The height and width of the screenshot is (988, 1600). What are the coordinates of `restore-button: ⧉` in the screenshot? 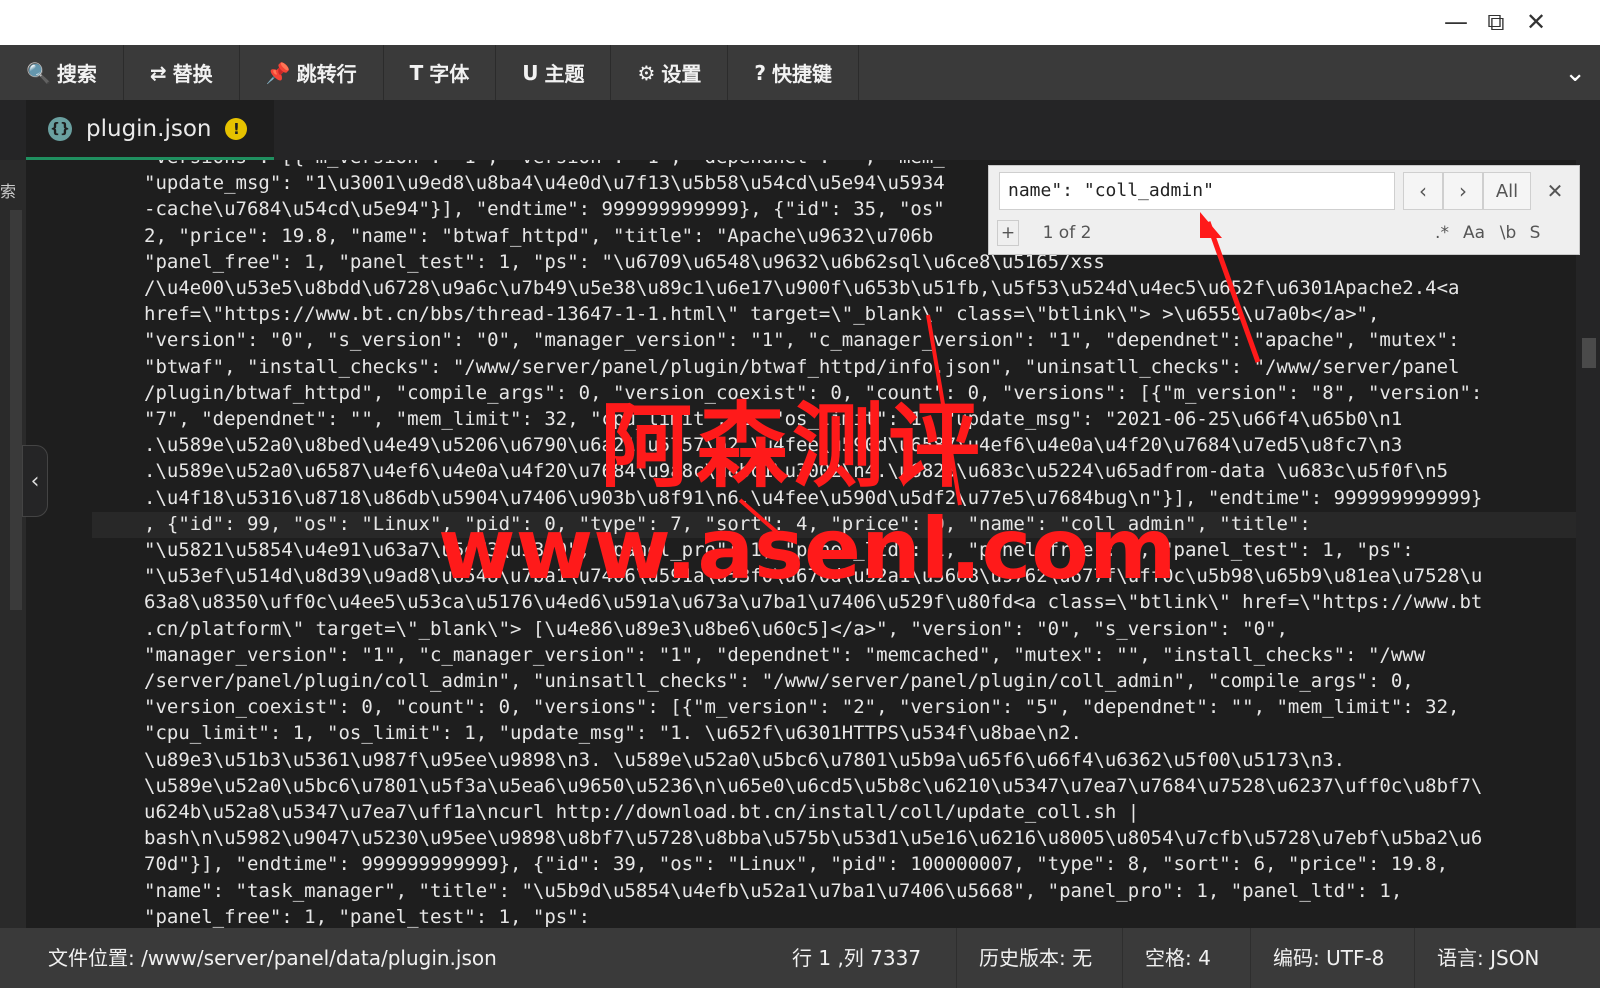 It's located at (1496, 22).